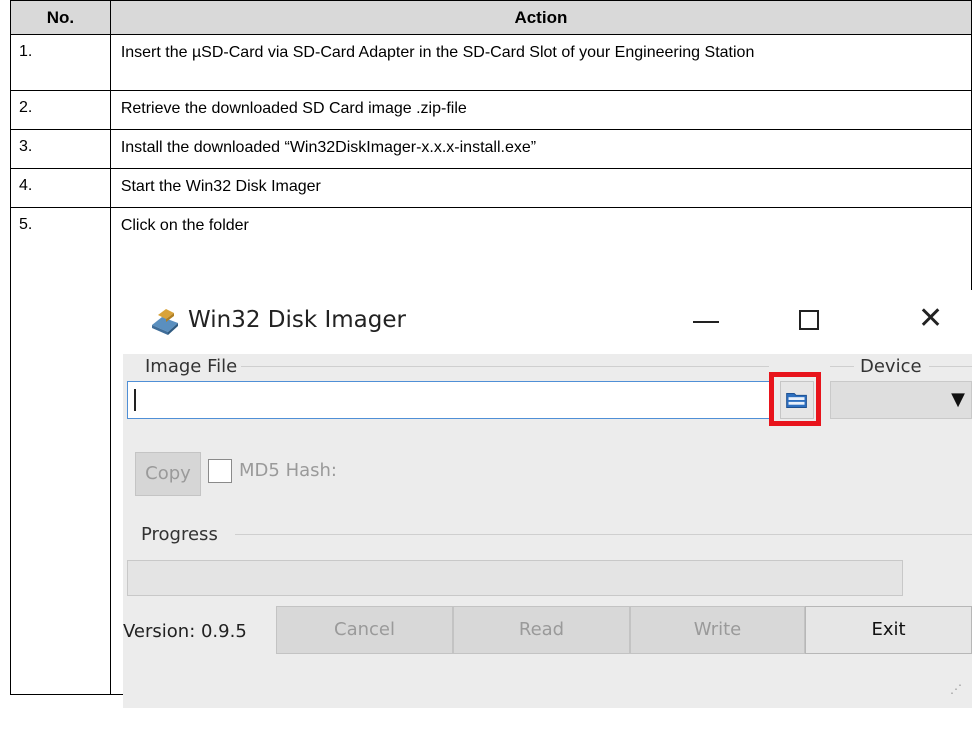  I want to click on close-icon: ✕, so click(930, 319).